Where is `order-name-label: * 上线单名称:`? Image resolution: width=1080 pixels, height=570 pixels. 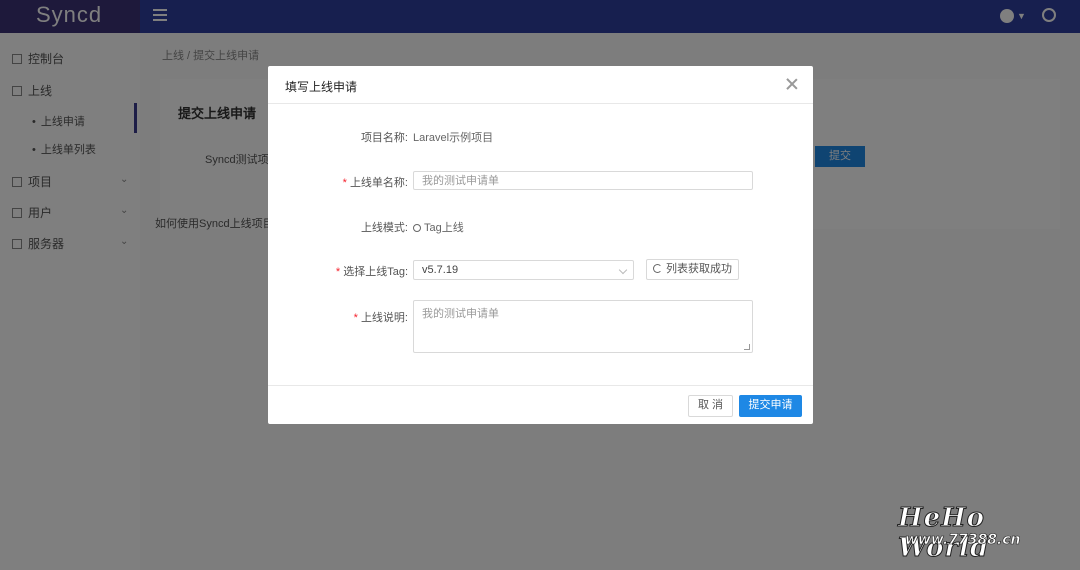 order-name-label: * 上线单名称: is located at coordinates (338, 182).